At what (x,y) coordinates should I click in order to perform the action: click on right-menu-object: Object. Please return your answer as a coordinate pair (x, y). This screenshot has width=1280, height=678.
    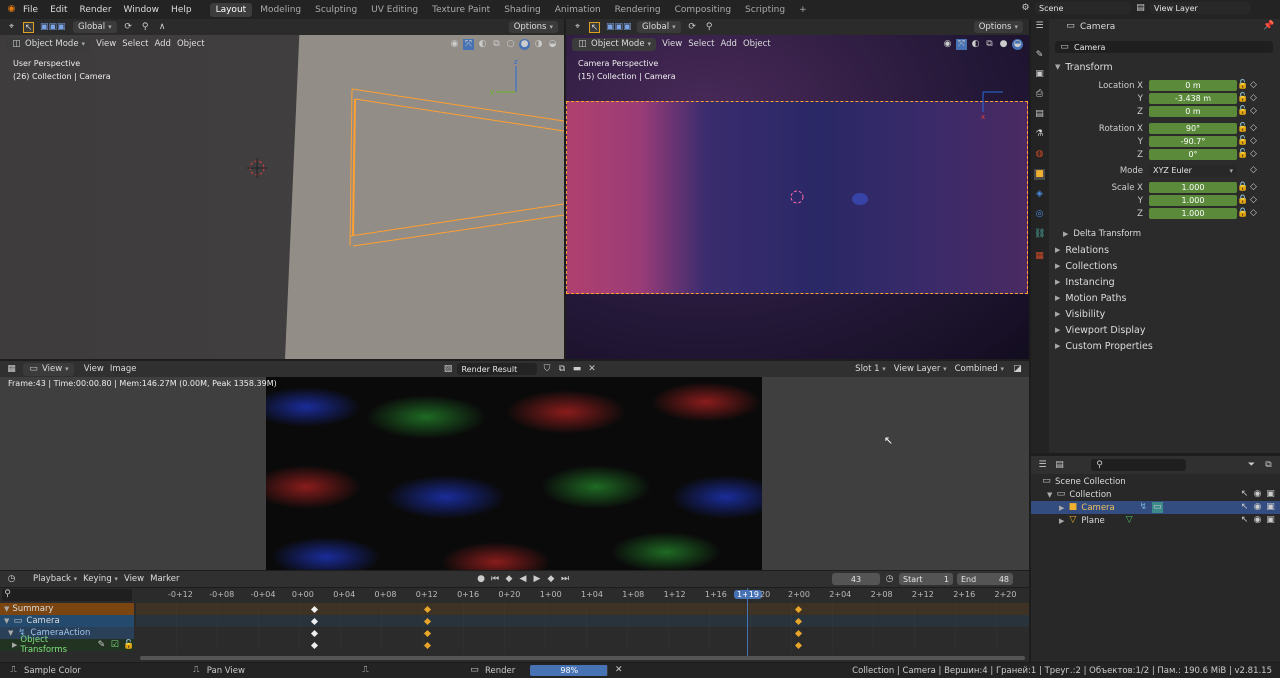
    Looking at the image, I should click on (757, 44).